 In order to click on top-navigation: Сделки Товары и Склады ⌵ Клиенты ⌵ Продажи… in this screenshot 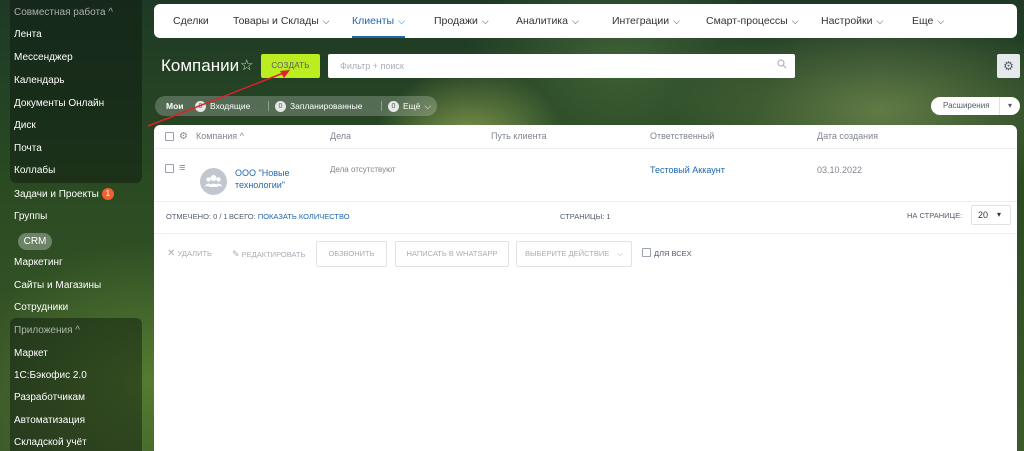, I will do `click(585, 21)`.